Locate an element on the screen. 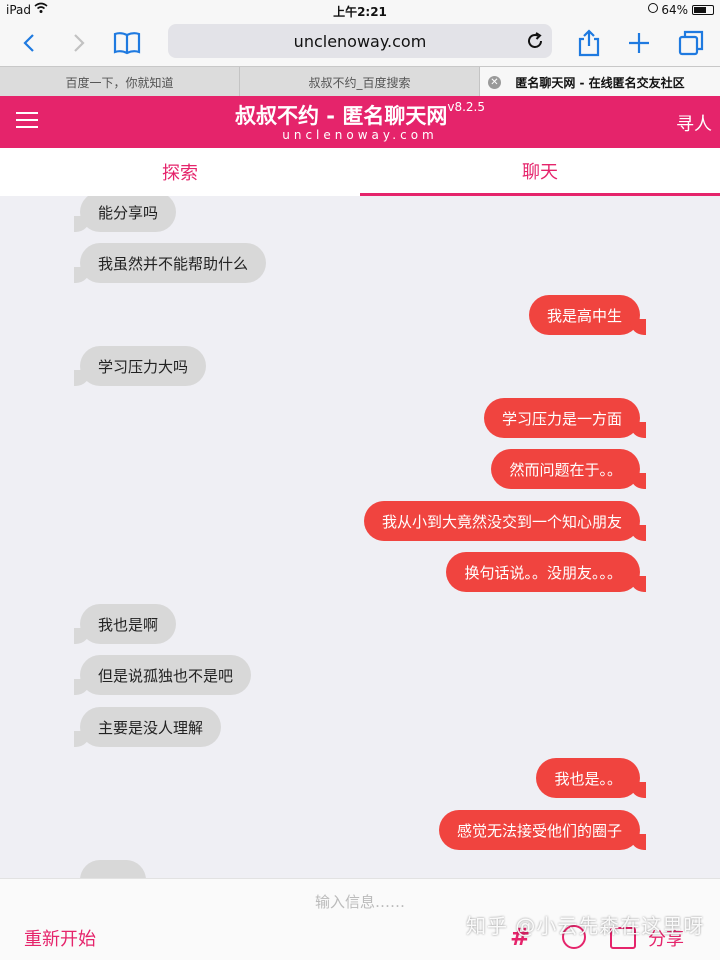  tabs-overview-button is located at coordinates (691, 43).